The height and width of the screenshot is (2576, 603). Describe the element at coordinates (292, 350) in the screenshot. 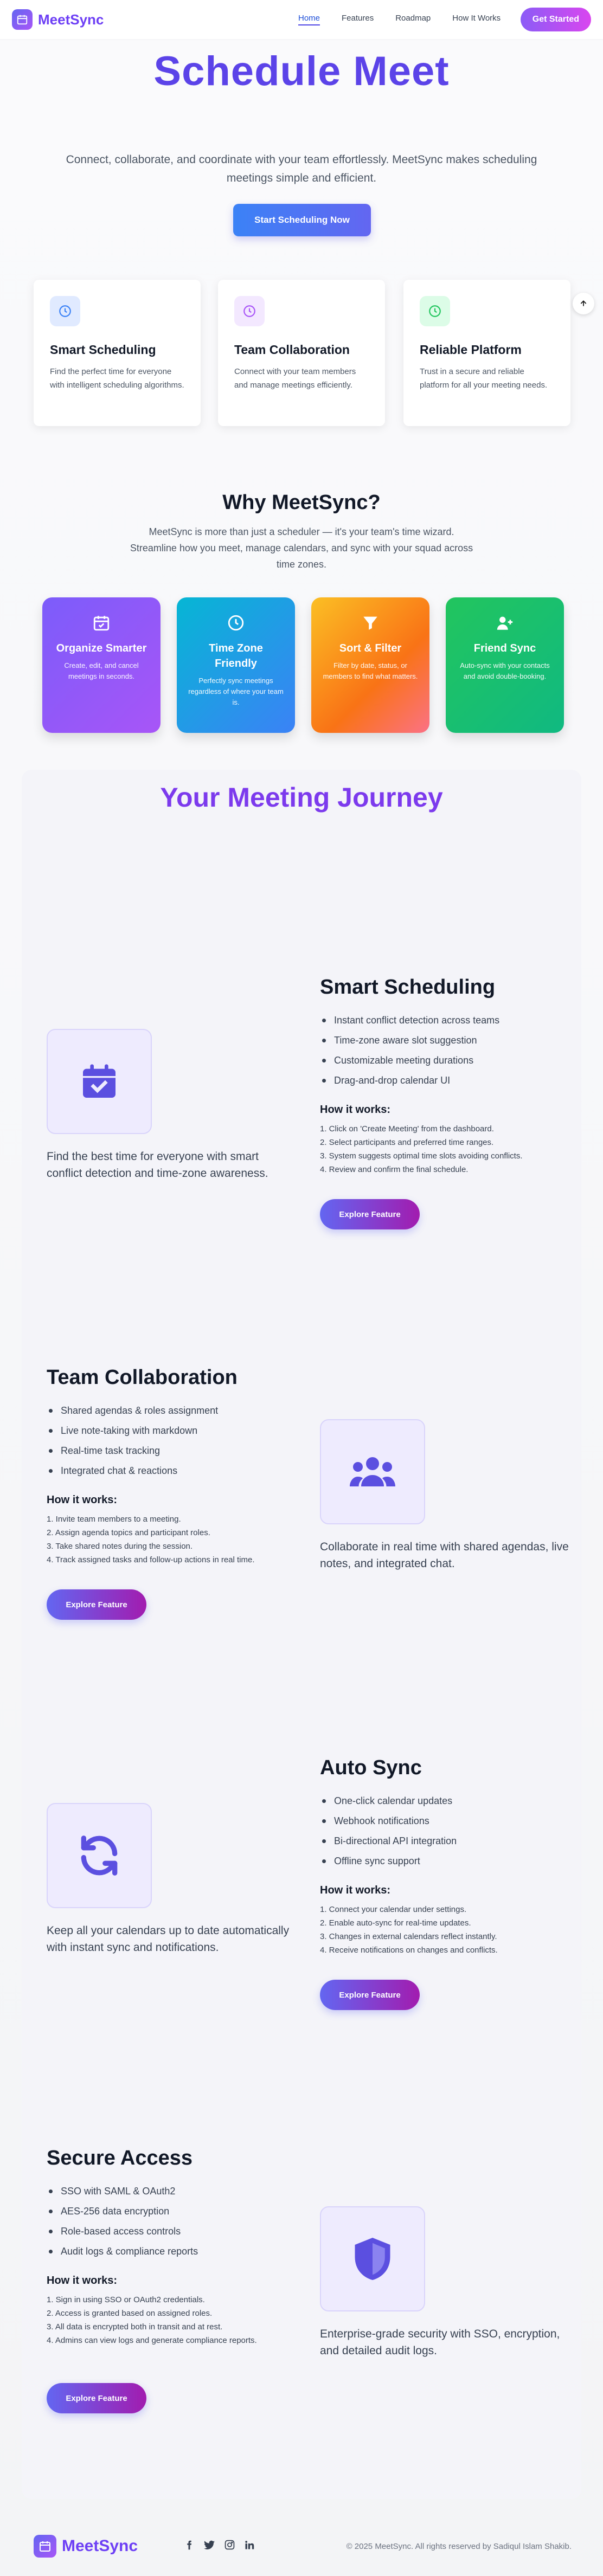

I see `feature-card-title: Team Collaboration` at that location.